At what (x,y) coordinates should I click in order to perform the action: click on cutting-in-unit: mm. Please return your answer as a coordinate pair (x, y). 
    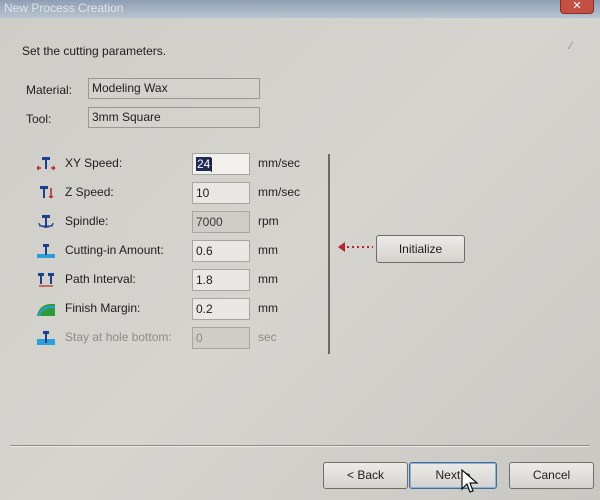
    Looking at the image, I should click on (268, 250).